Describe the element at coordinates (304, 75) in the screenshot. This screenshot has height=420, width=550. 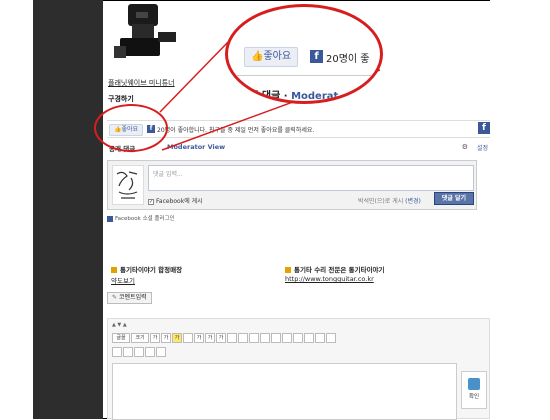
I see `divider` at that location.